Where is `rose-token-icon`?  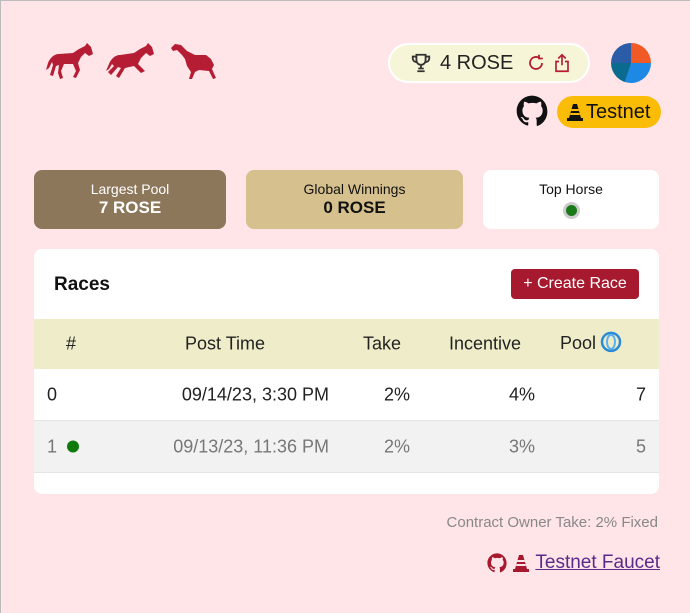 rose-token-icon is located at coordinates (611, 342).